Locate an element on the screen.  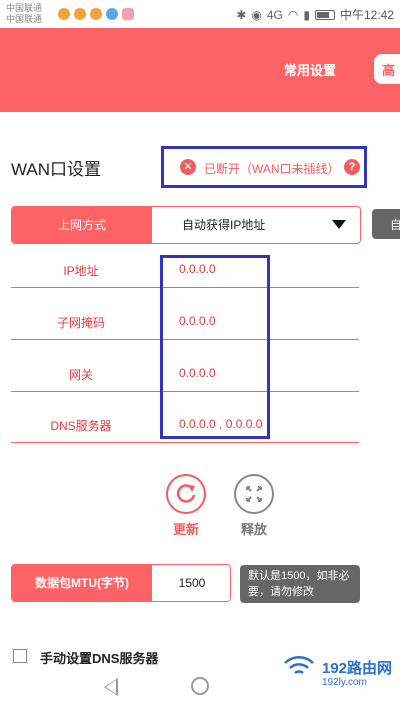
watermark: 192路由网 192ly.com is located at coordinates (340, 675).